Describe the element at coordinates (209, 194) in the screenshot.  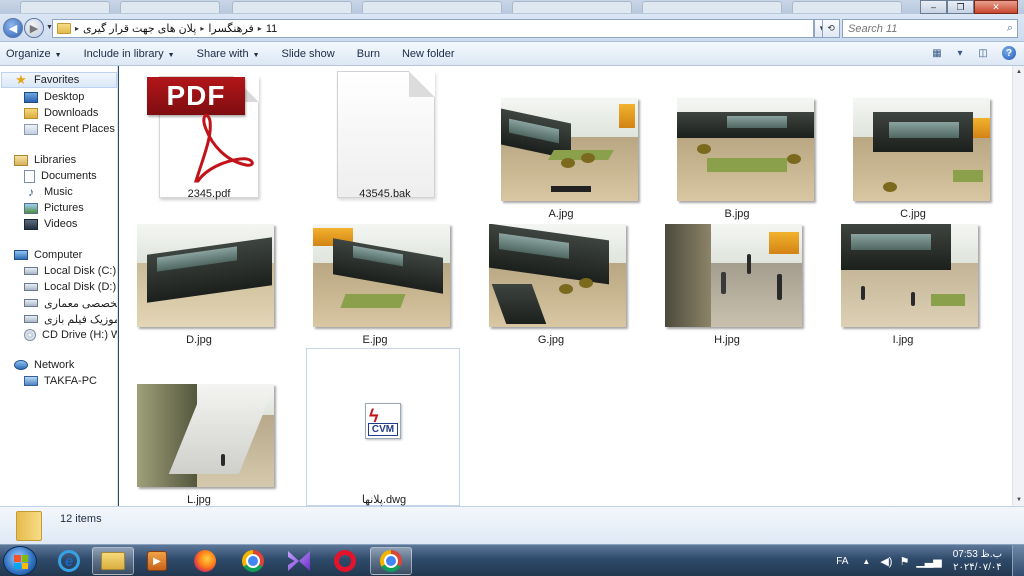
I see `file-name: 2345.pdf` at that location.